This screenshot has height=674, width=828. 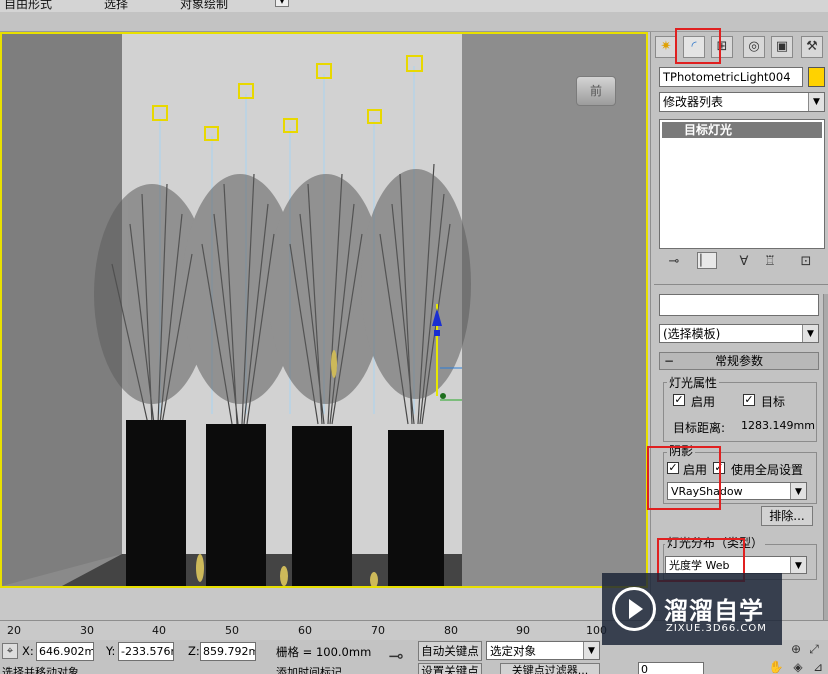 I want to click on menu-object-paint: 对象绘制, so click(x=204, y=6).